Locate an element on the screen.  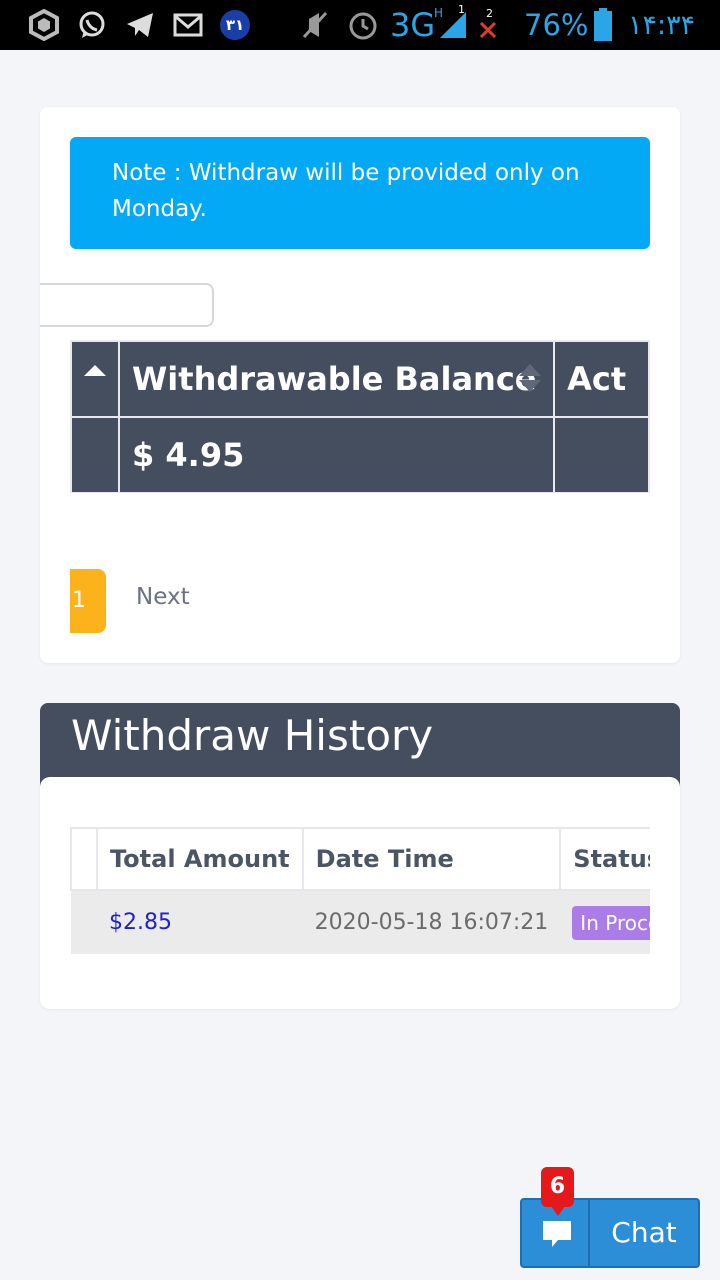
sort-column-header is located at coordinates (95, 379).